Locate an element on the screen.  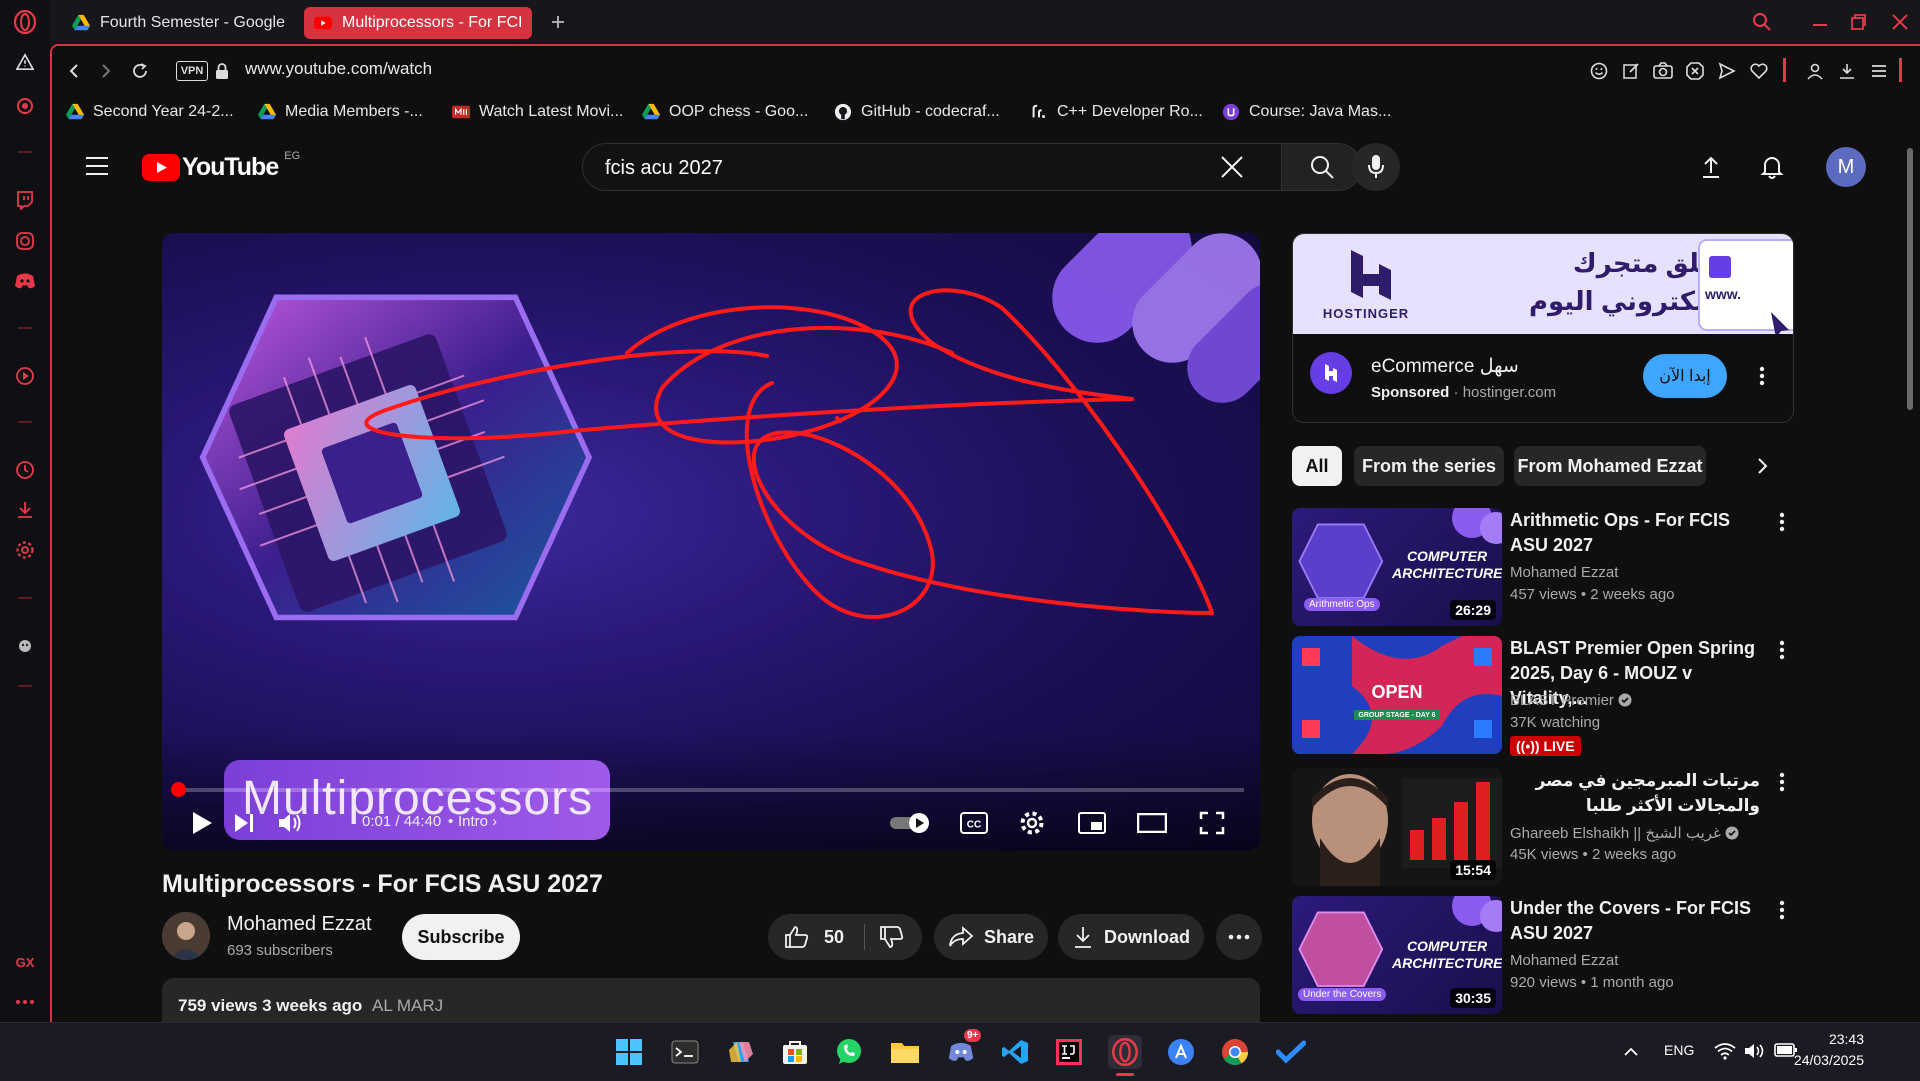
search-tabs-icon is located at coordinates (1762, 22).